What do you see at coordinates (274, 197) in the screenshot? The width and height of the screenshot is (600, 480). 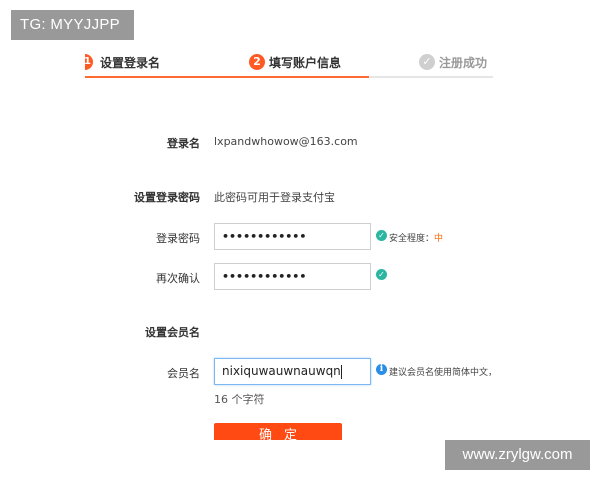 I see `set-password-note: 此密码可用于登录支付宝` at bounding box center [274, 197].